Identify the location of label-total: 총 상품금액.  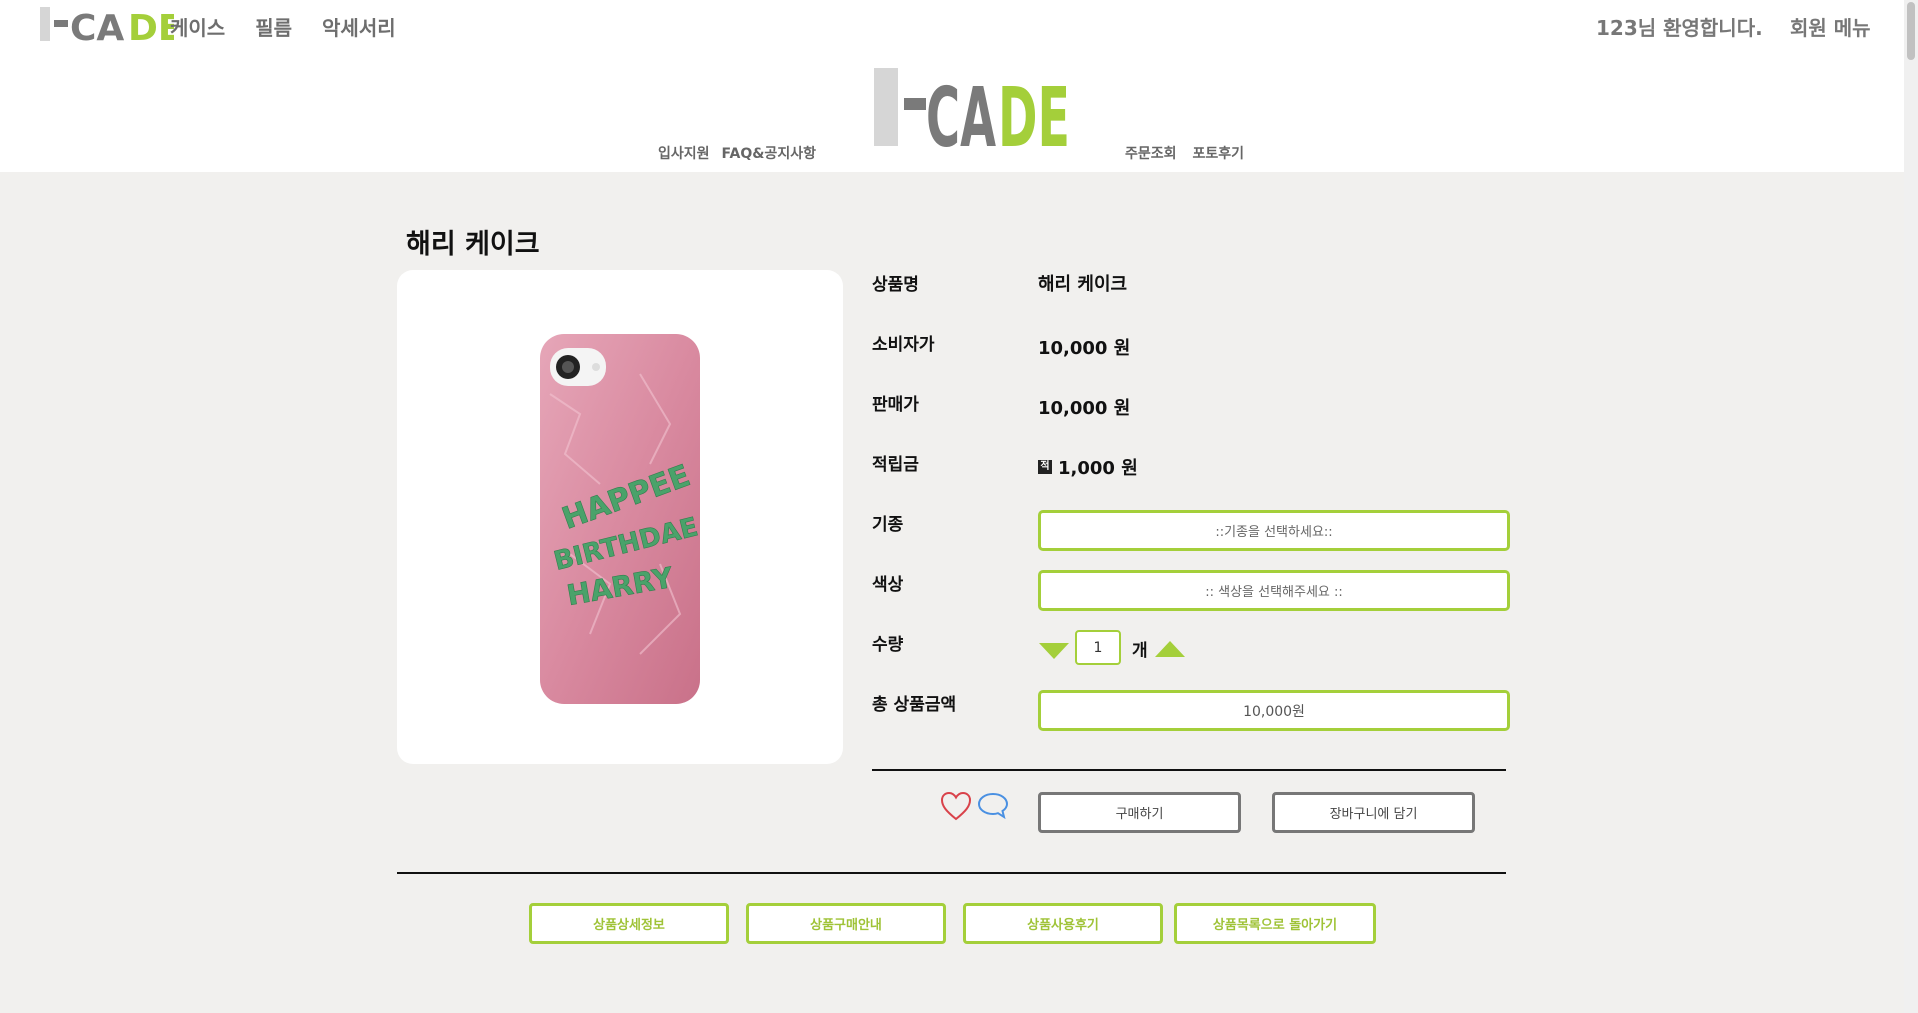
(914, 705).